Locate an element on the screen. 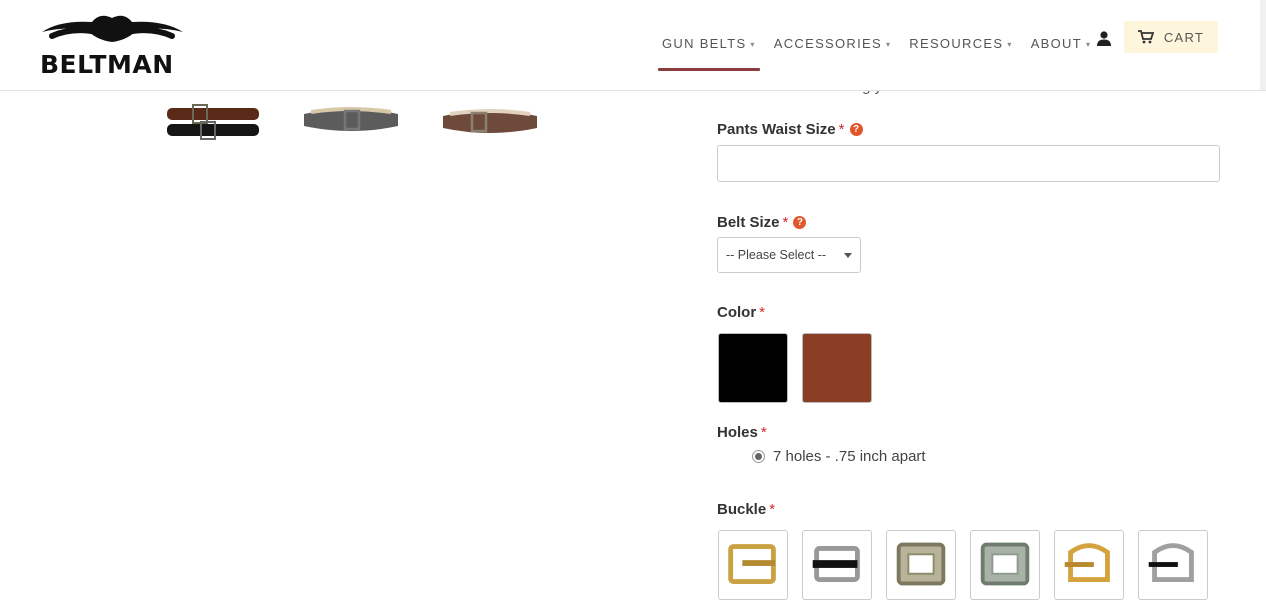  buckle-option-gold-rounded is located at coordinates (1089, 565).